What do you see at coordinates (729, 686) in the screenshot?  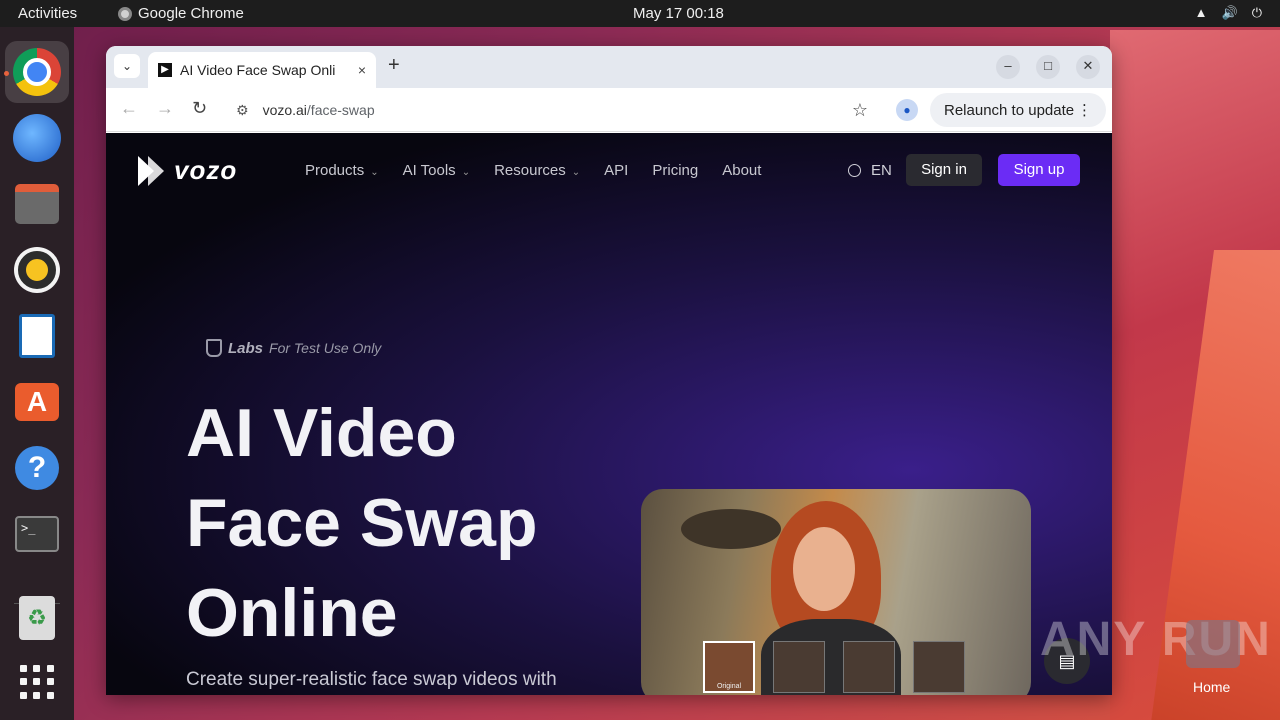 I see `thumbnail-label: Original` at bounding box center [729, 686].